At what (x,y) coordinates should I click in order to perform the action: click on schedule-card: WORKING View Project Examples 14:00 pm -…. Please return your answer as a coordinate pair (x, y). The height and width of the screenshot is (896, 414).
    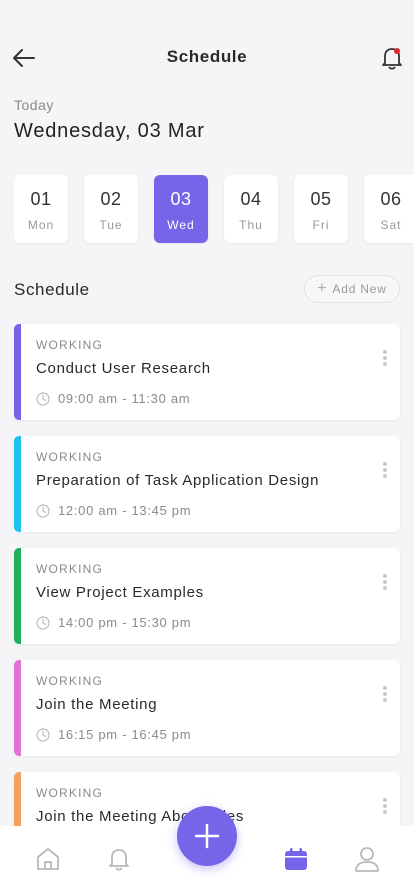
    Looking at the image, I should click on (207, 596).